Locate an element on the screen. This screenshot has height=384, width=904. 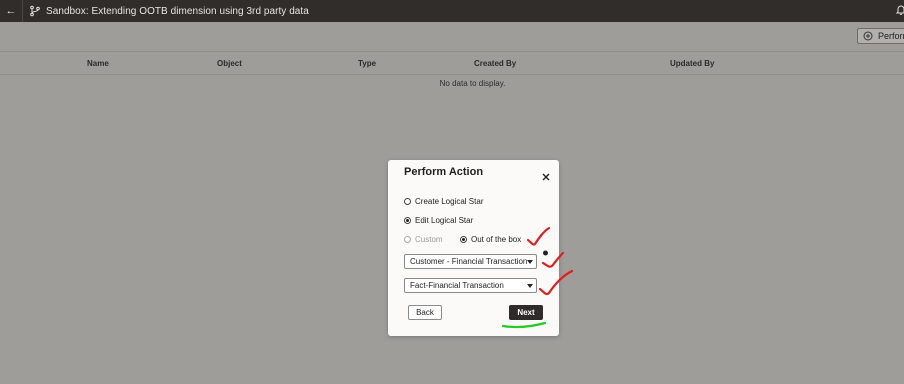
fact-select-value: Fact-Financial Transaction is located at coordinates (457, 285).